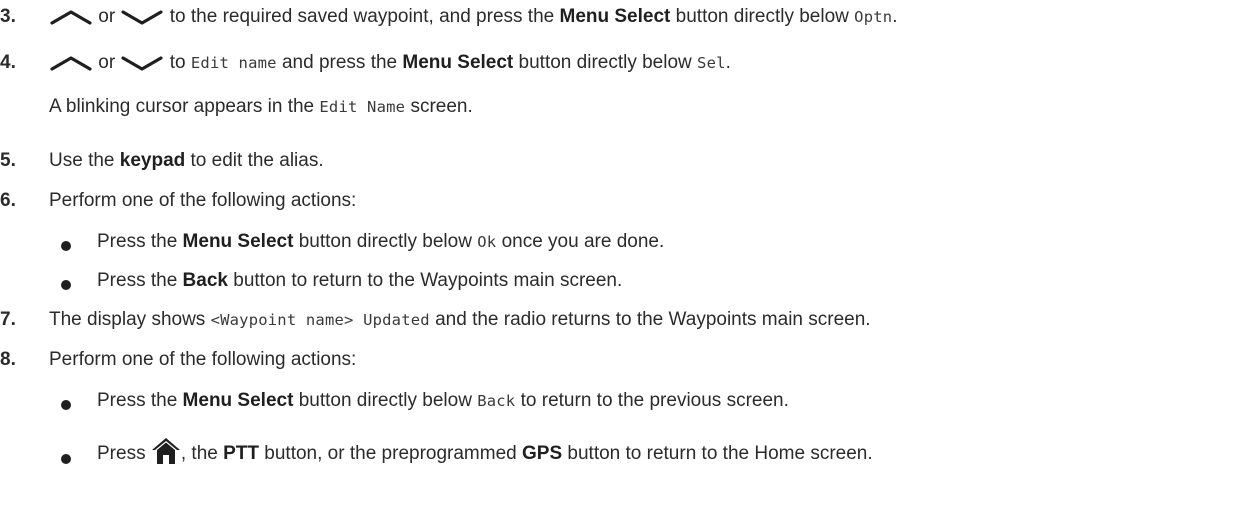 Image resolution: width=1236 pixels, height=523 pixels. I want to click on softkey-label: Back, so click(496, 401).